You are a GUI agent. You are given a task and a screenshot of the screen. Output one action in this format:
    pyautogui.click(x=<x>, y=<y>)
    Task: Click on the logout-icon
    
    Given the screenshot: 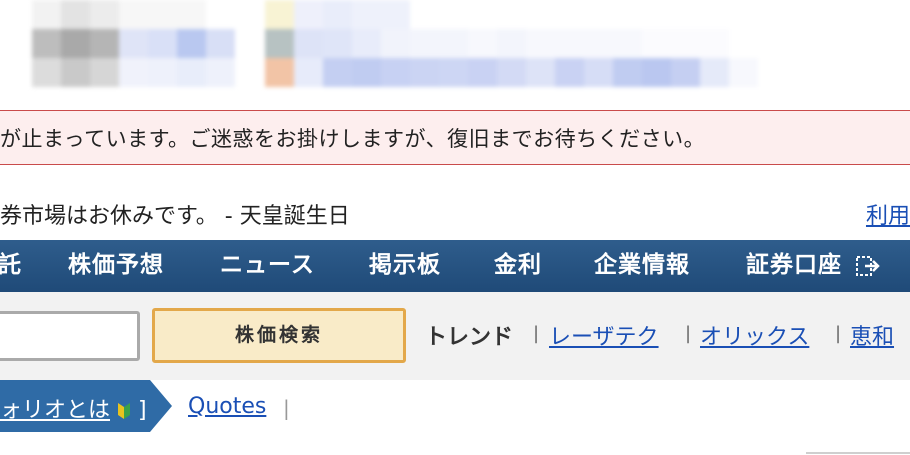 What is the action you would take?
    pyautogui.click(x=869, y=266)
    